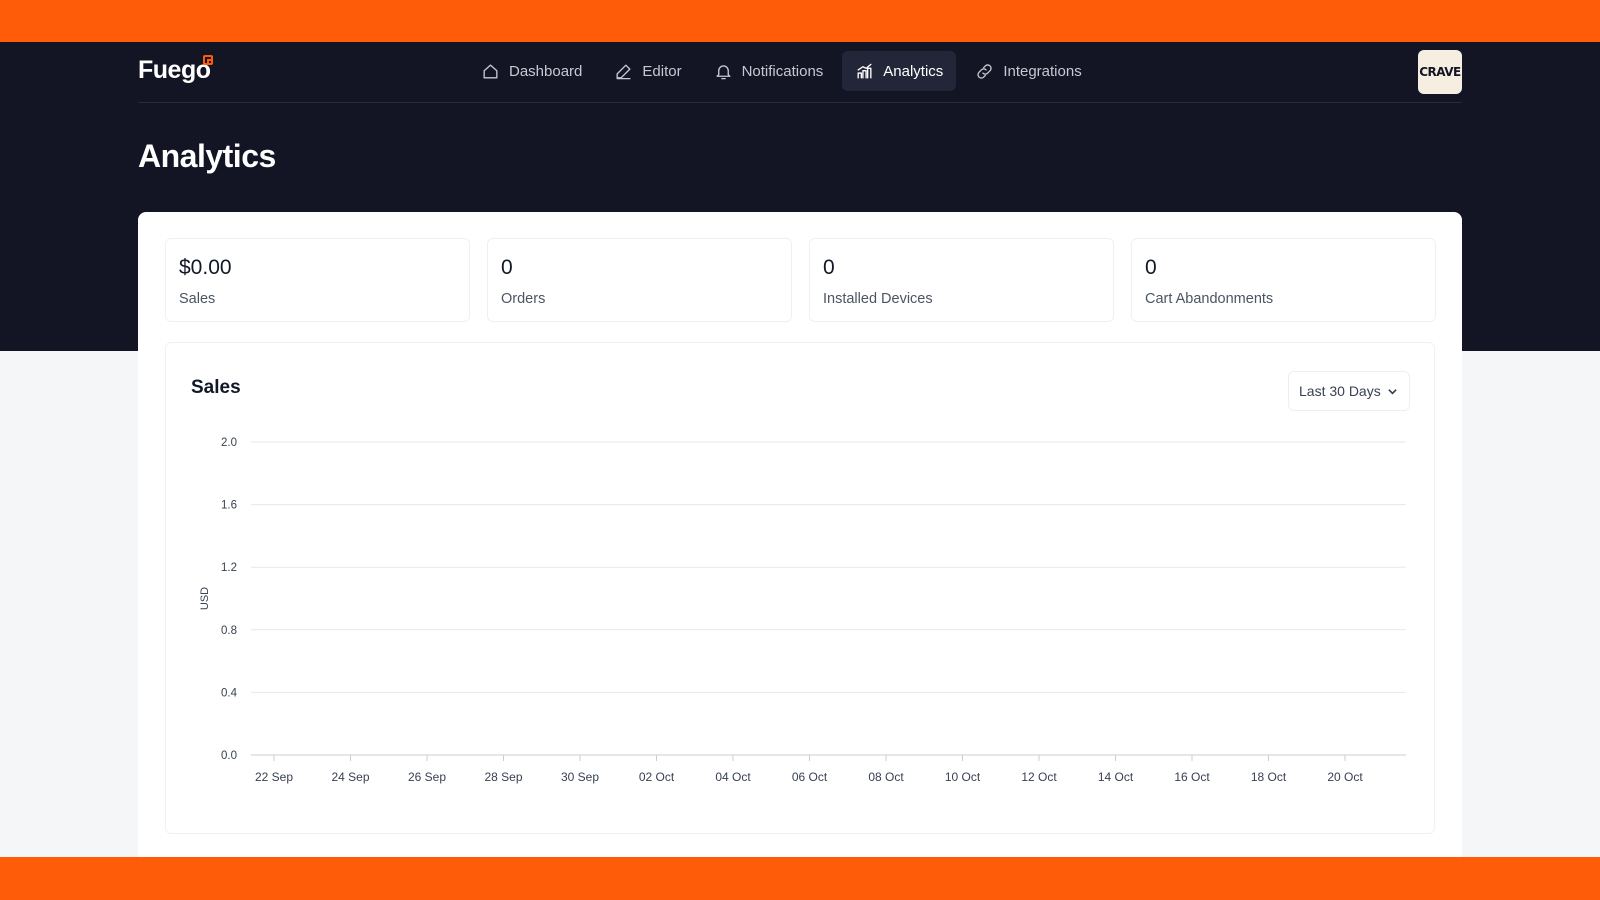 The width and height of the screenshot is (1600, 900). I want to click on home-icon, so click(490, 71).